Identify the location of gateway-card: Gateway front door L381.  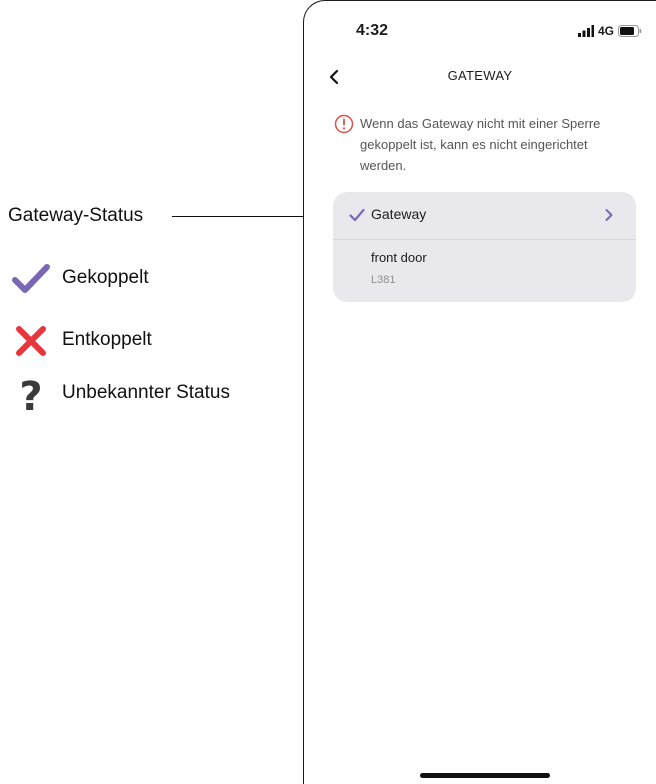
(484, 247).